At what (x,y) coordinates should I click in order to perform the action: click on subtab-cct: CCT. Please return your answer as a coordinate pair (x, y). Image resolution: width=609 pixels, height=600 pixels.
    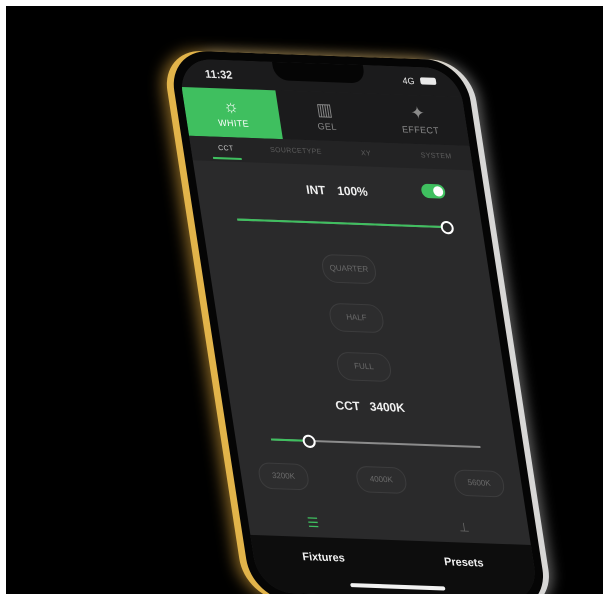
    Looking at the image, I should click on (226, 149).